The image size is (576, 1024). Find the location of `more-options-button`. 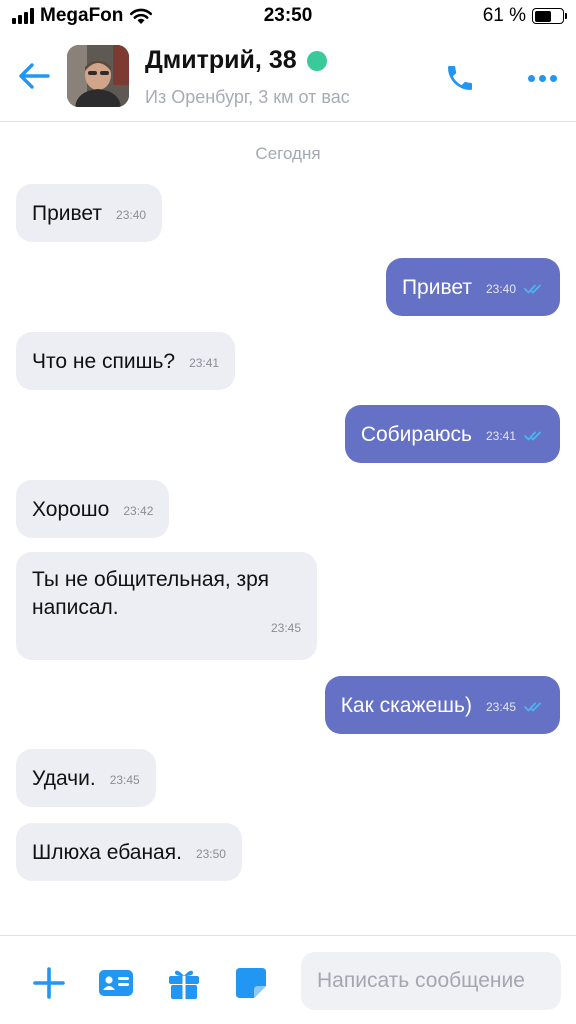

more-options-button is located at coordinates (542, 78).